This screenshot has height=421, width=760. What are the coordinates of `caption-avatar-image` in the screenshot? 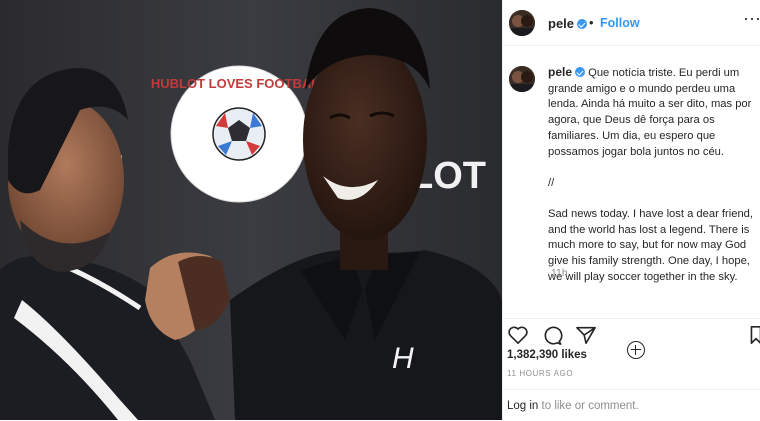 It's located at (522, 79).